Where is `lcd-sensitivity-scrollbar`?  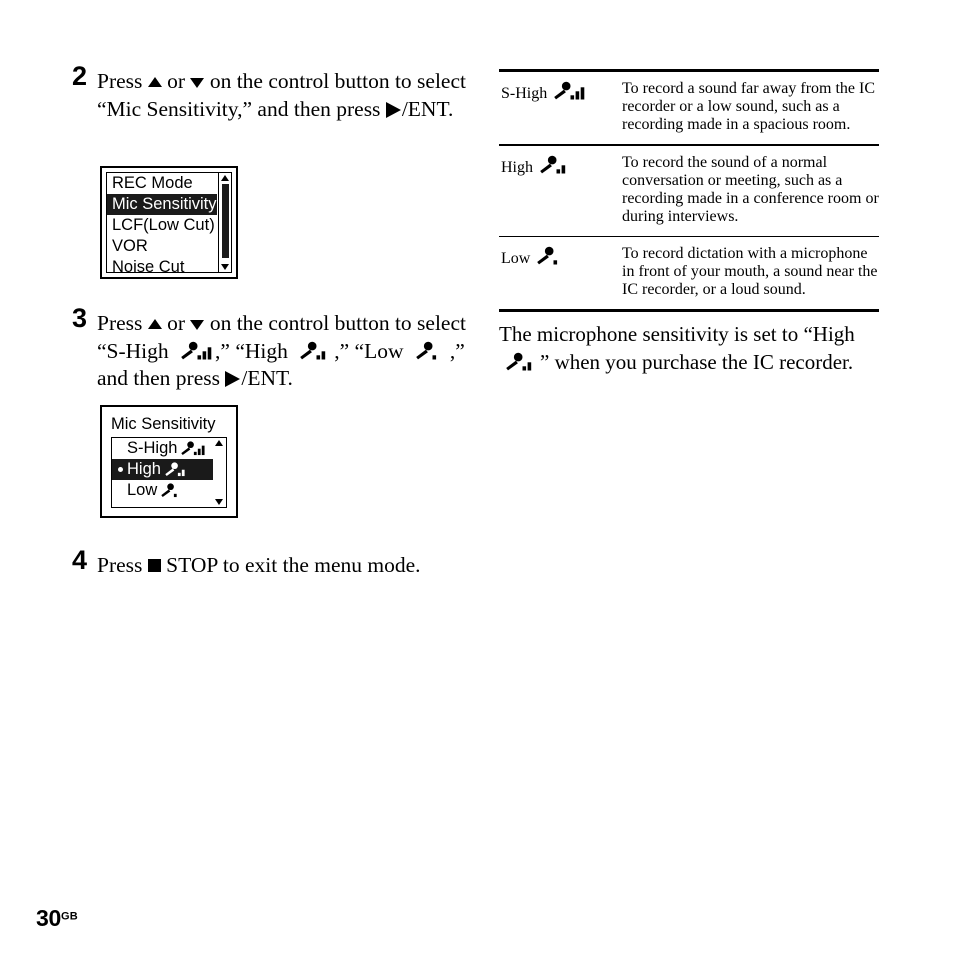 lcd-sensitivity-scrollbar is located at coordinates (219, 472).